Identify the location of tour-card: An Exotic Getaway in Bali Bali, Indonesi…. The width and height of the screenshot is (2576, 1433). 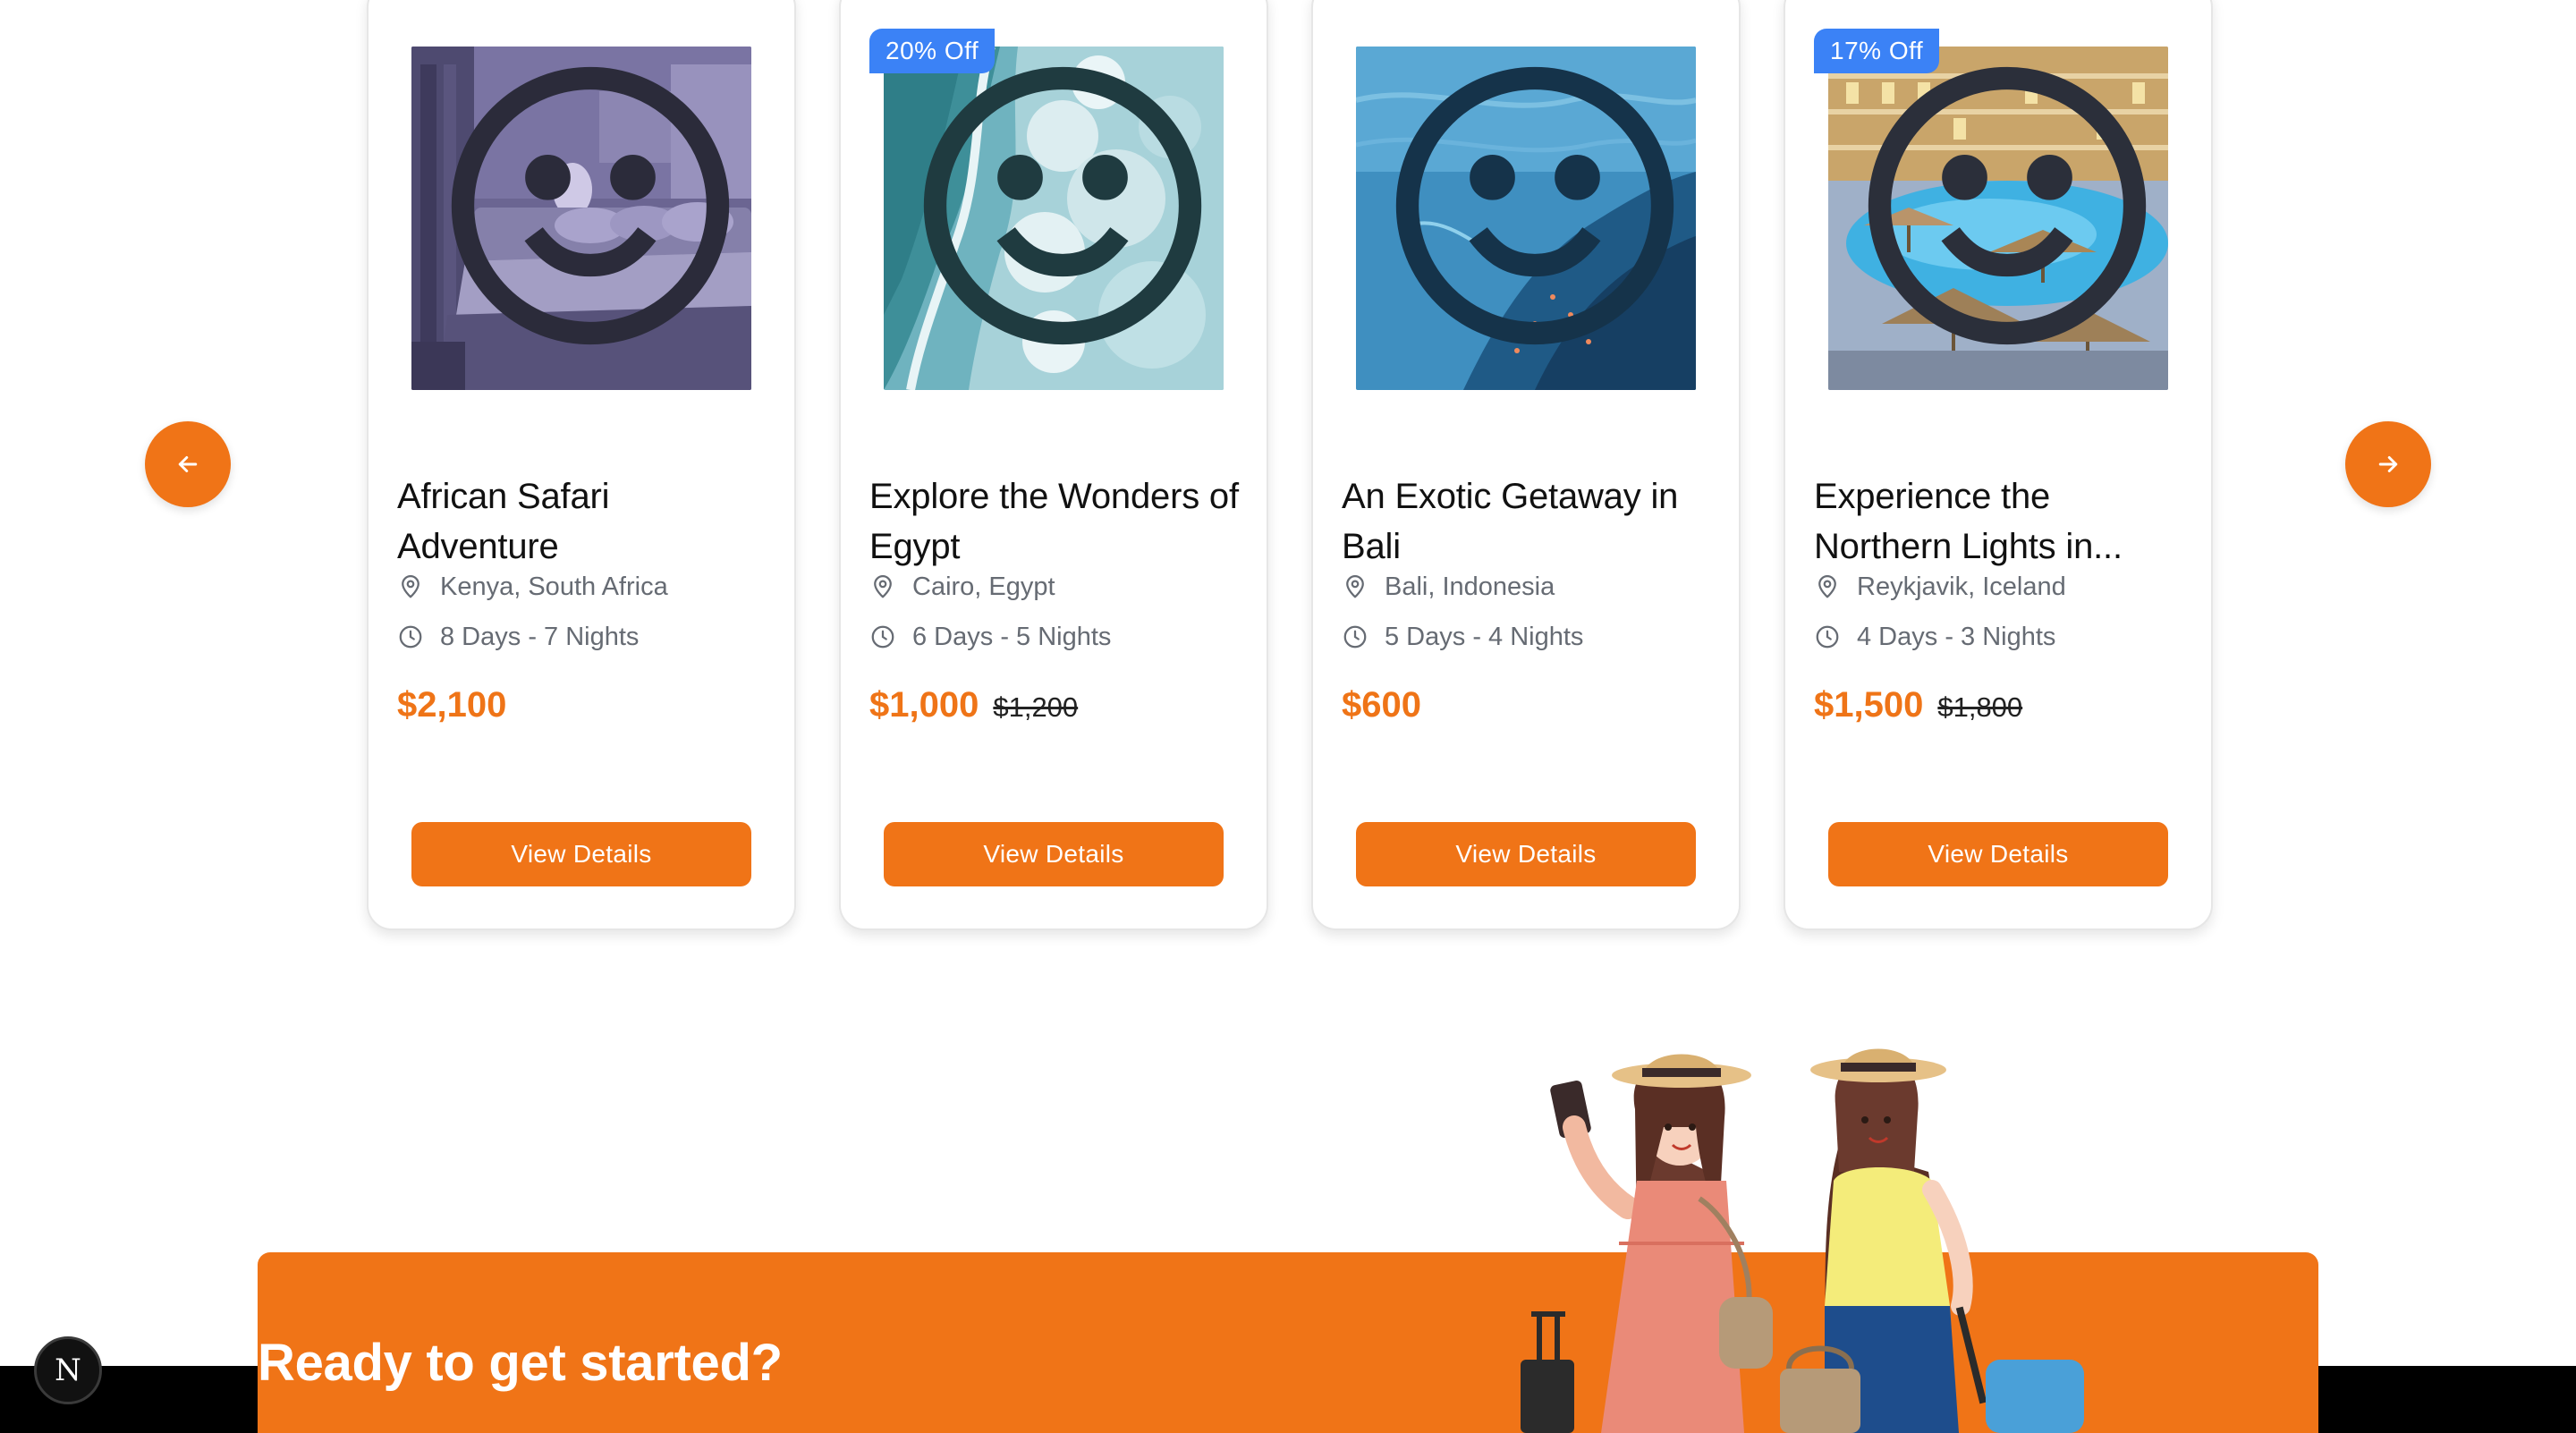
(1526, 465).